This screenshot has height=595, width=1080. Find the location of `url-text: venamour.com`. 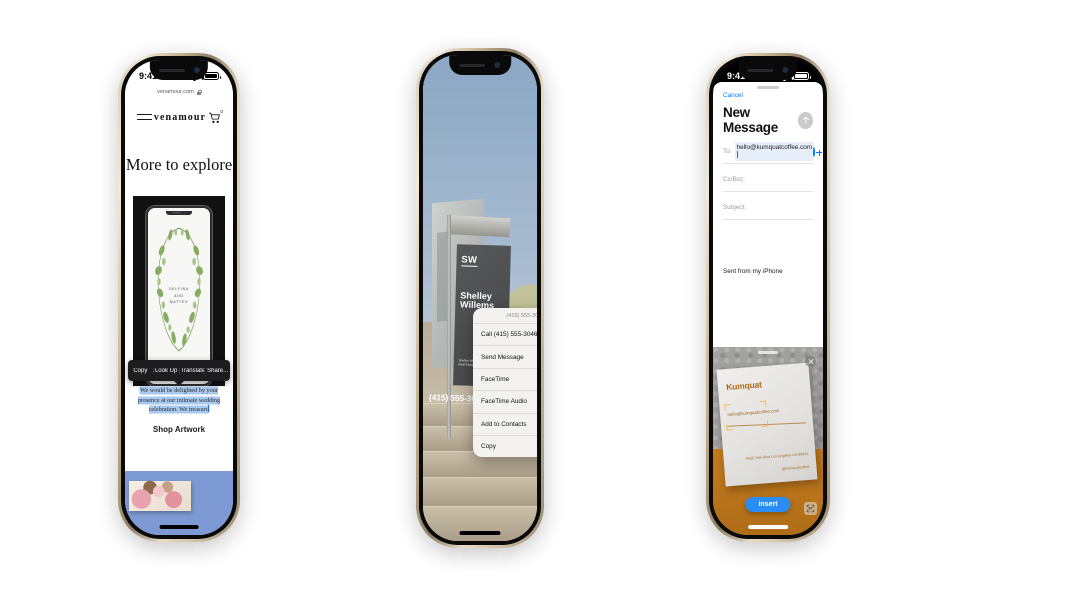

url-text: venamour.com is located at coordinates (175, 92).